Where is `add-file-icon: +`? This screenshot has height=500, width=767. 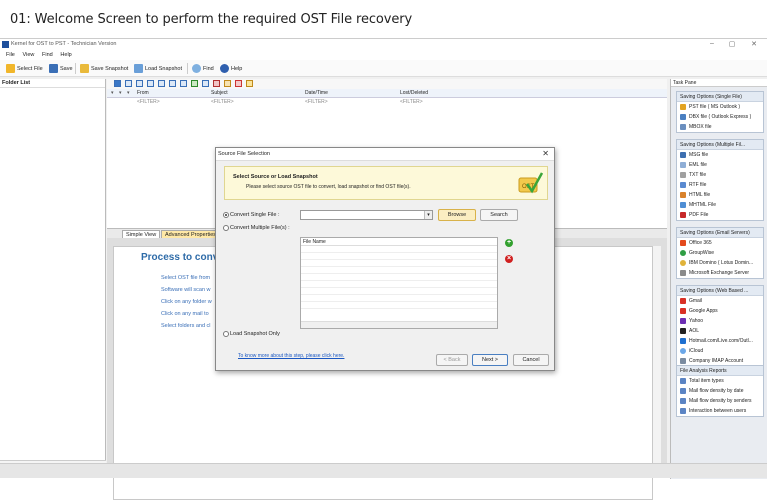
add-file-icon: + is located at coordinates (509, 243).